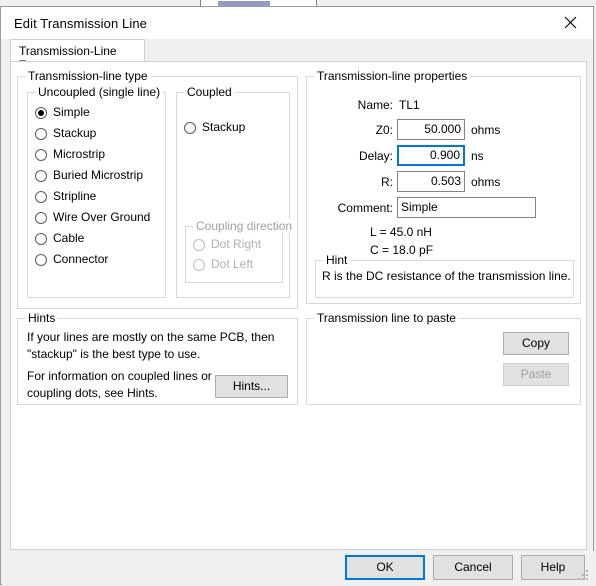  I want to click on radio-label: Wire Over Ground, so click(102, 217).